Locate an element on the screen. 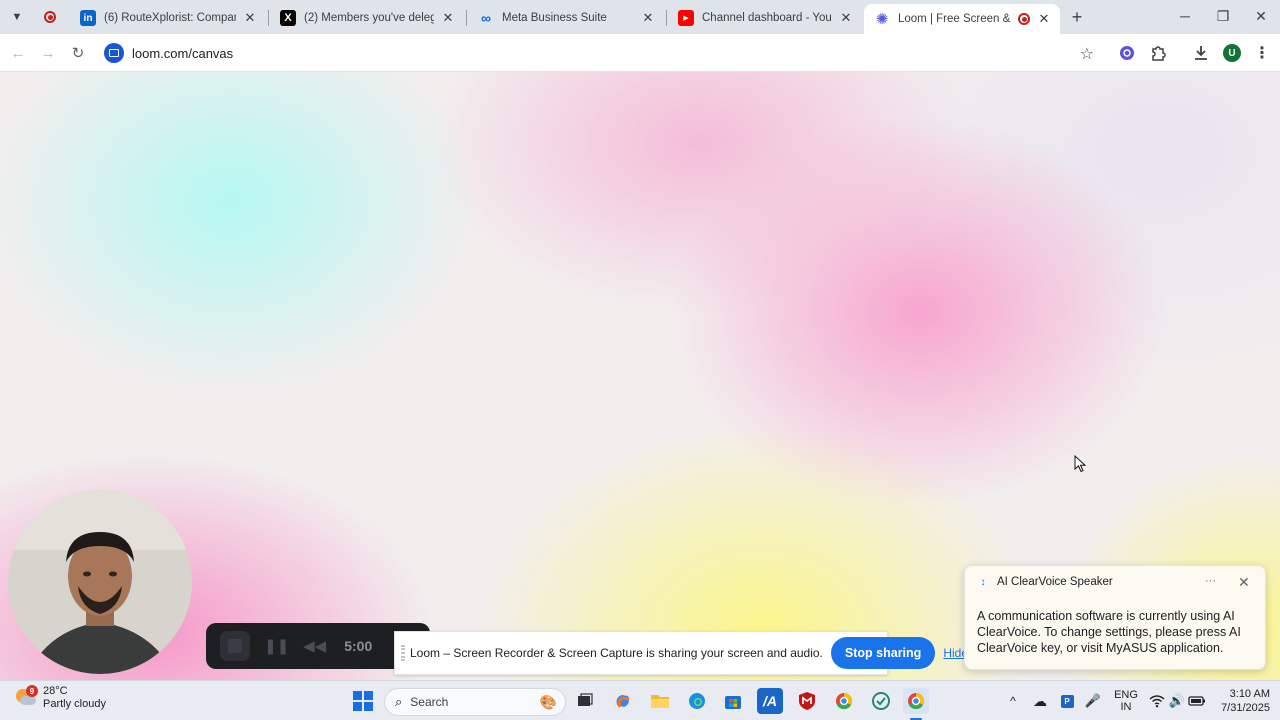  stop-sharing-button: Stop sharing is located at coordinates (883, 653).